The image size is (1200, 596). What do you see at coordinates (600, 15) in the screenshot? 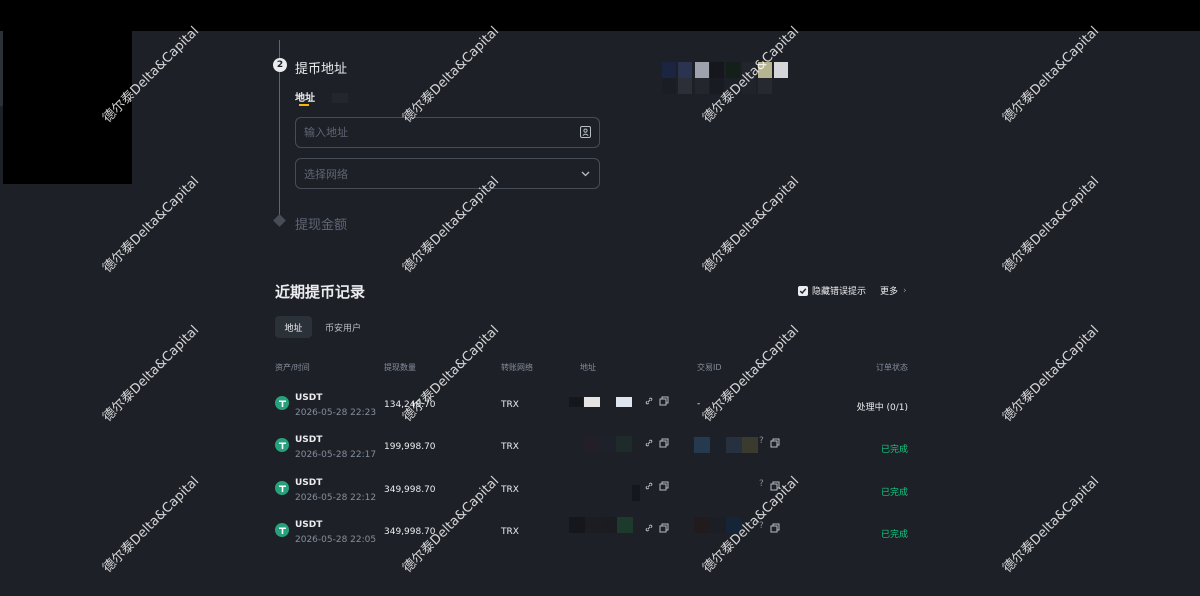
I see `top-bar` at bounding box center [600, 15].